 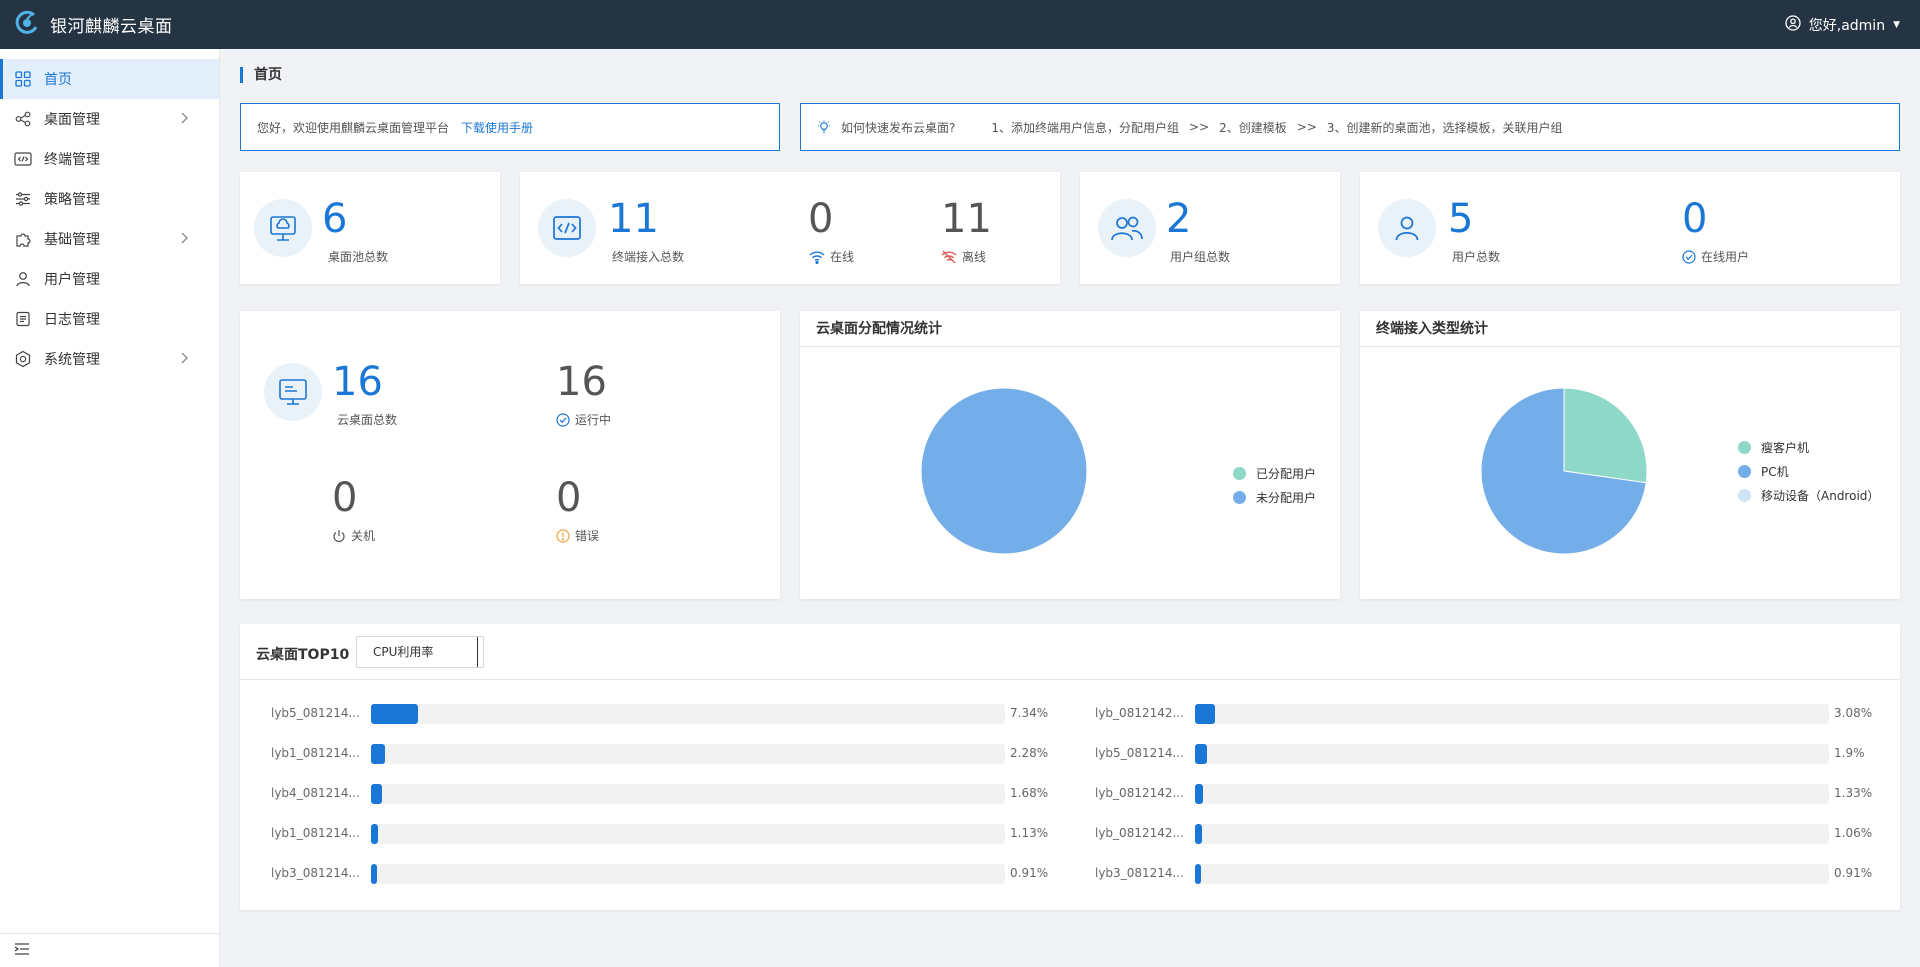 I want to click on users-label: 用户总数, so click(x=1476, y=257).